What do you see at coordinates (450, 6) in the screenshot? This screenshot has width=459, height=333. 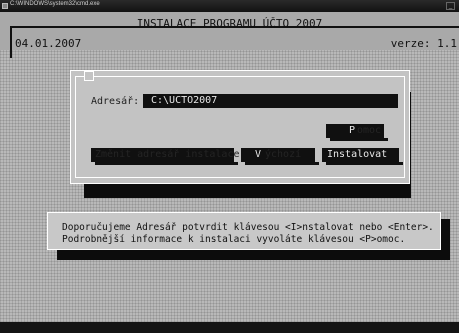 I see `minimize-icon: _` at bounding box center [450, 6].